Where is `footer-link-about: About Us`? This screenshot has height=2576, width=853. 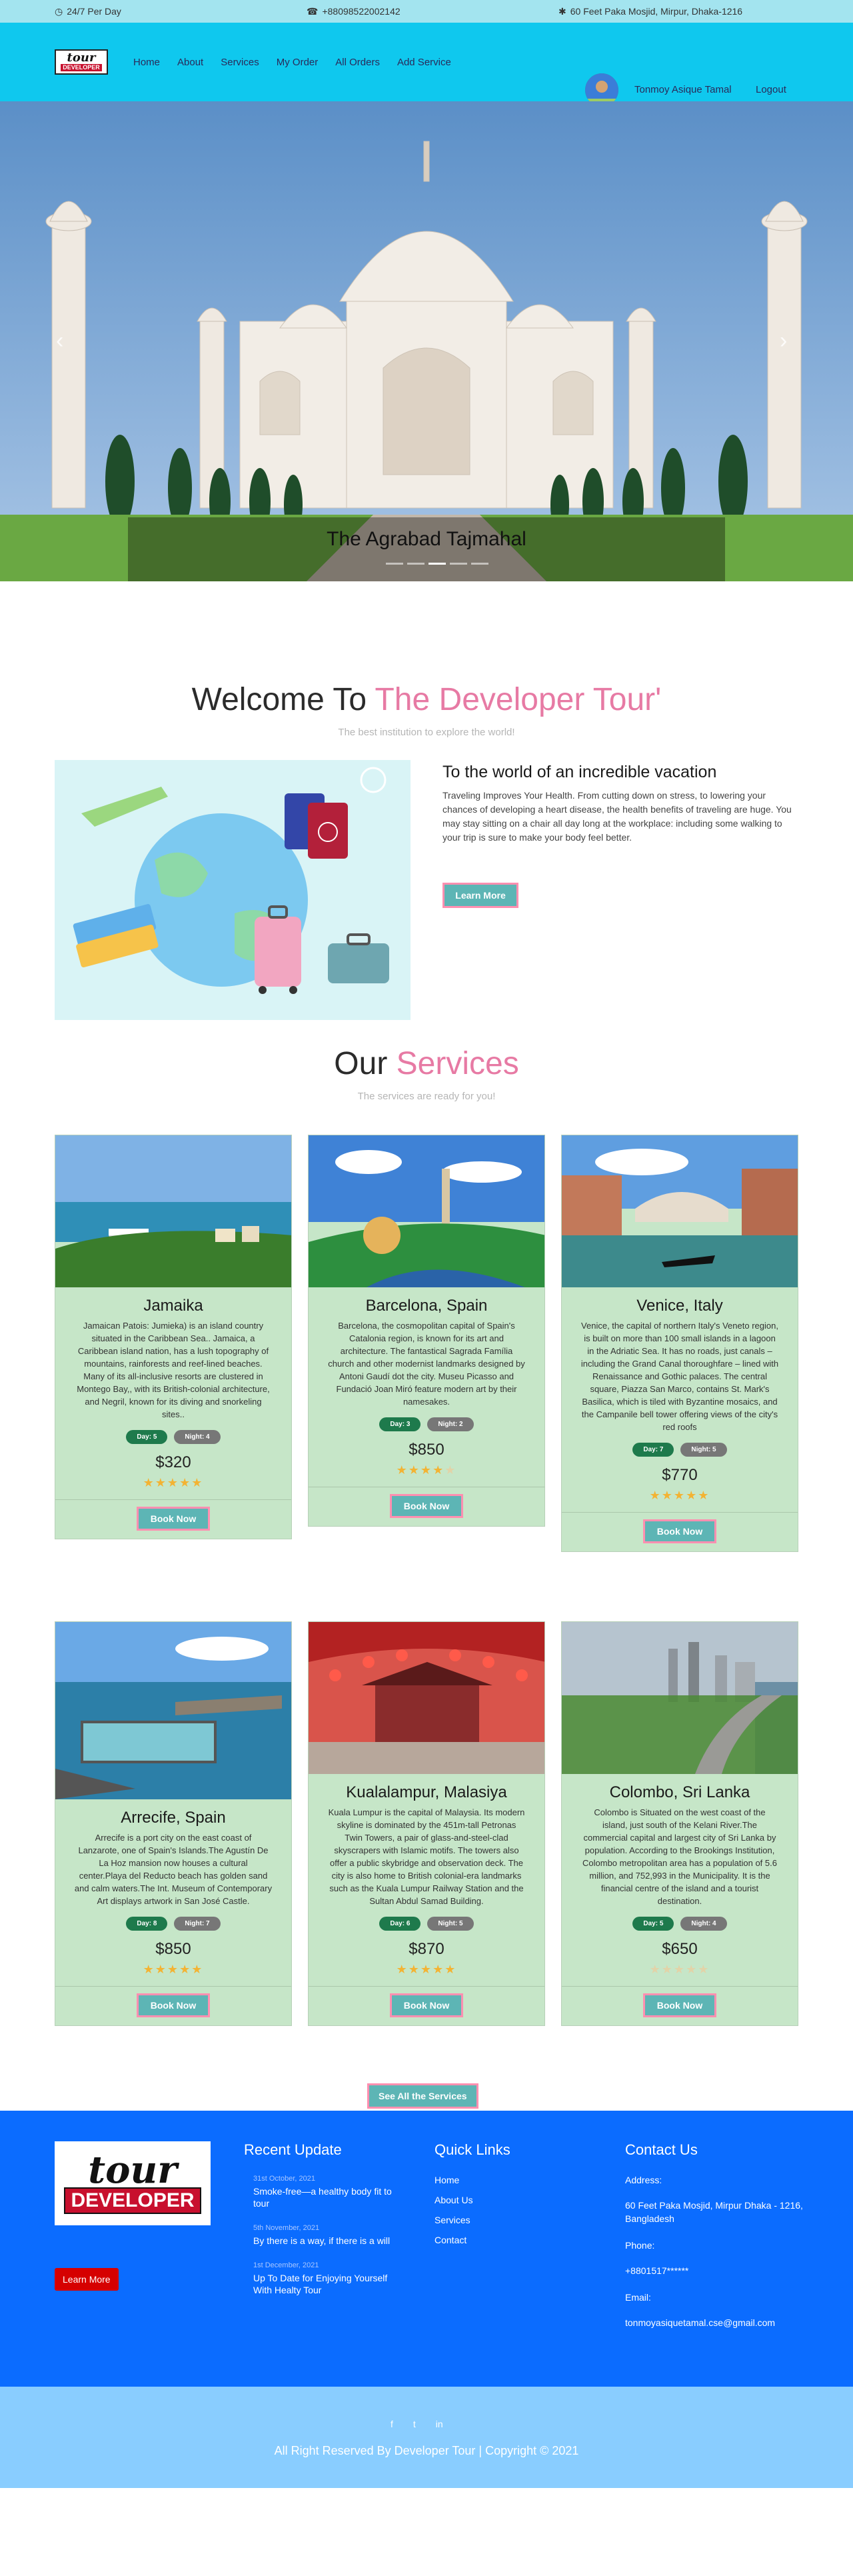
footer-link-about: About Us is located at coordinates (501, 2200).